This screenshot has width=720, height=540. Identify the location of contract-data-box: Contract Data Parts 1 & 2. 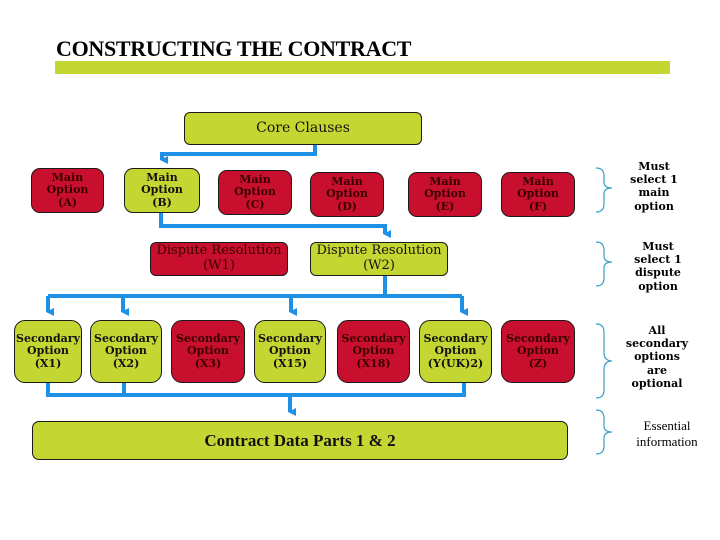
(300, 440).